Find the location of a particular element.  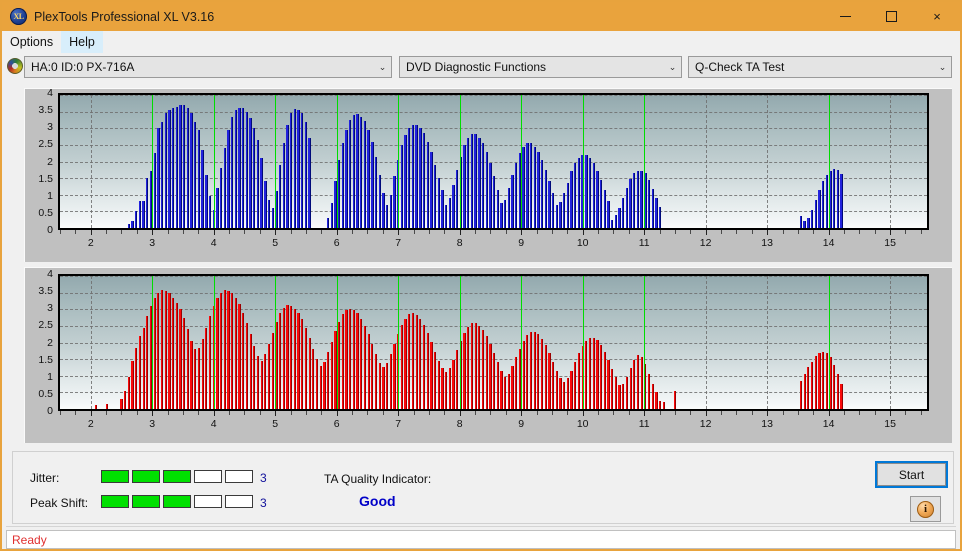

drive-select-value: HA:0 ID:0 PX-716A is located at coordinates (83, 67).